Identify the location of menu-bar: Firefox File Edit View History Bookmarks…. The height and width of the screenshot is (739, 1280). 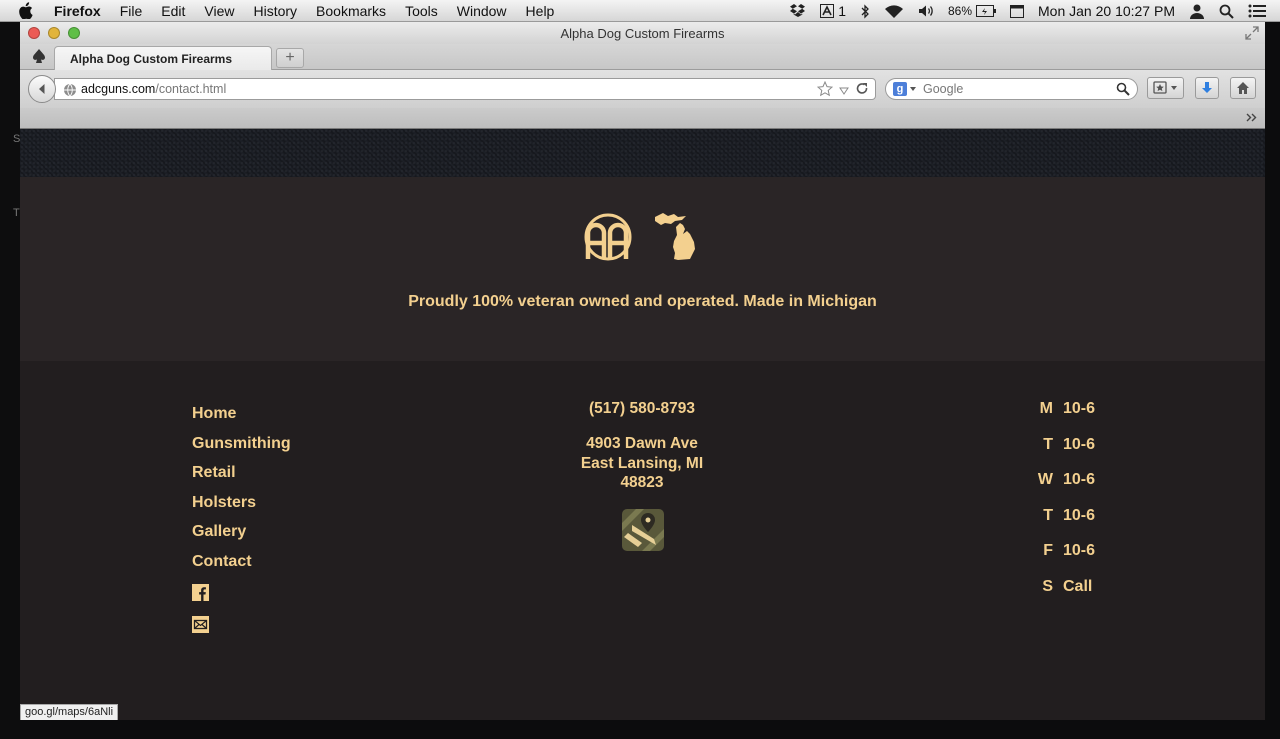
(640, 11).